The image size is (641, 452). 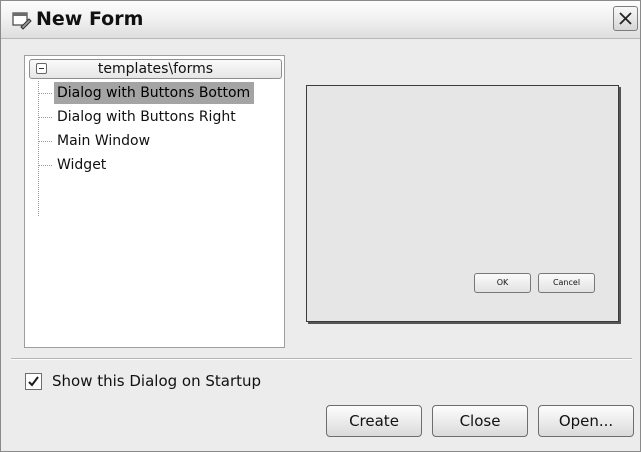 What do you see at coordinates (146, 117) in the screenshot?
I see `tree-item-label: Dialog with Buttons Right` at bounding box center [146, 117].